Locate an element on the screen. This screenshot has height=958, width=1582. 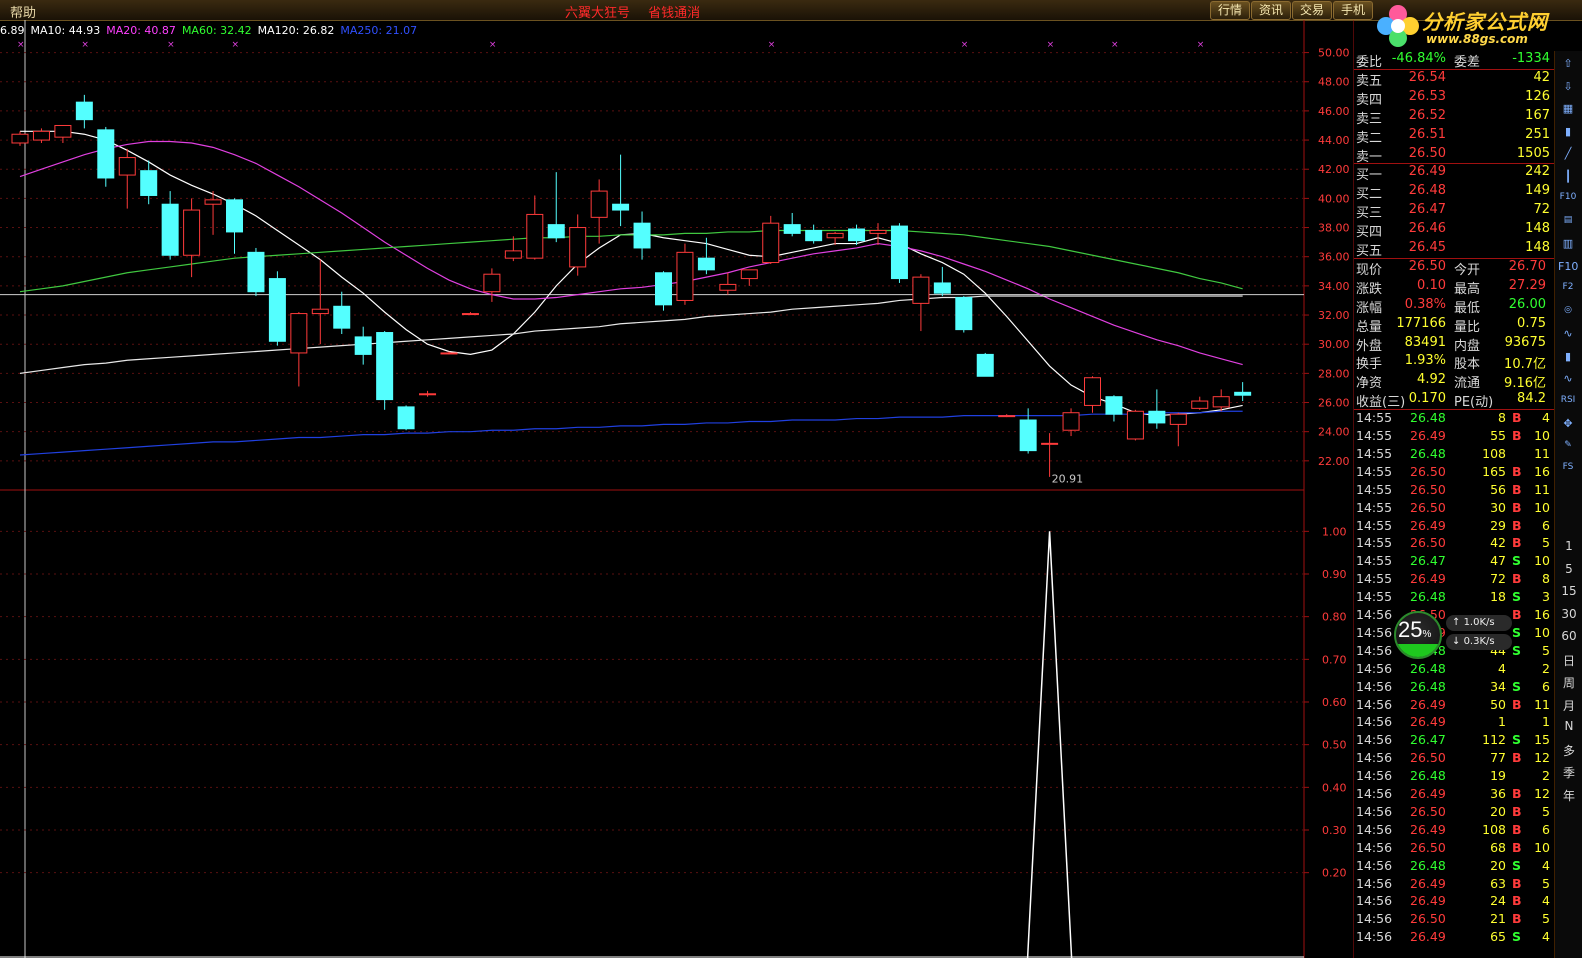
quote-label: 买三 is located at coordinates (1369, 214).